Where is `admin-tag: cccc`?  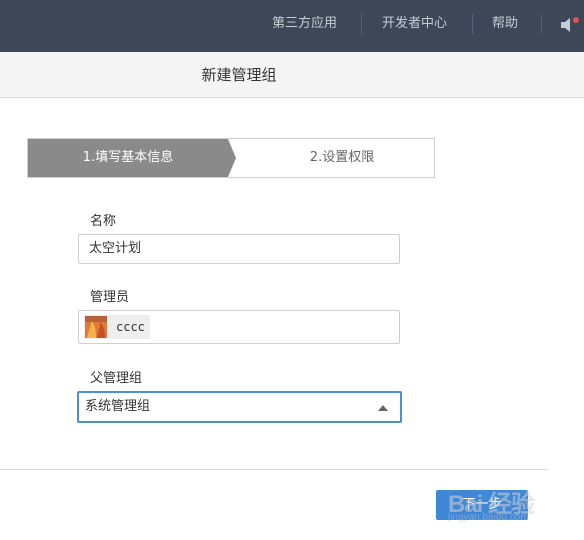
admin-tag: cccc is located at coordinates (117, 327).